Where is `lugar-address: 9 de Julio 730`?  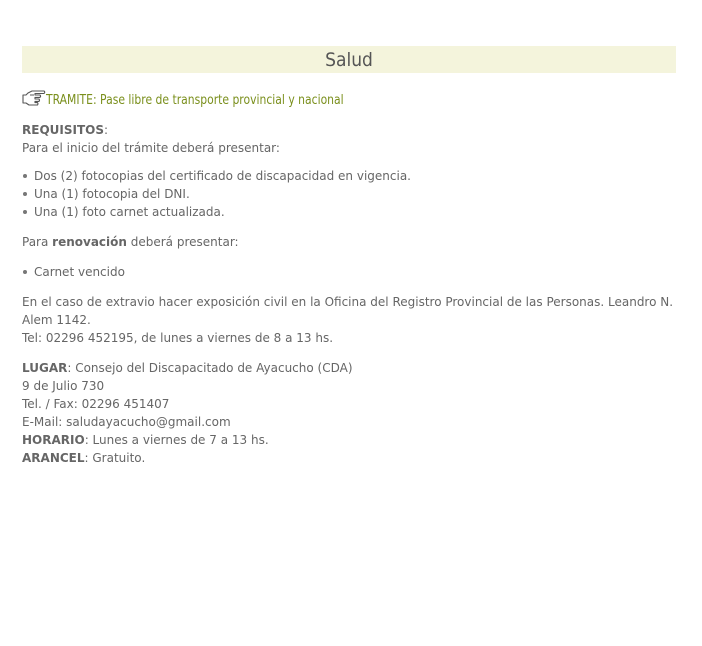 lugar-address: 9 de Julio 730 is located at coordinates (63, 386).